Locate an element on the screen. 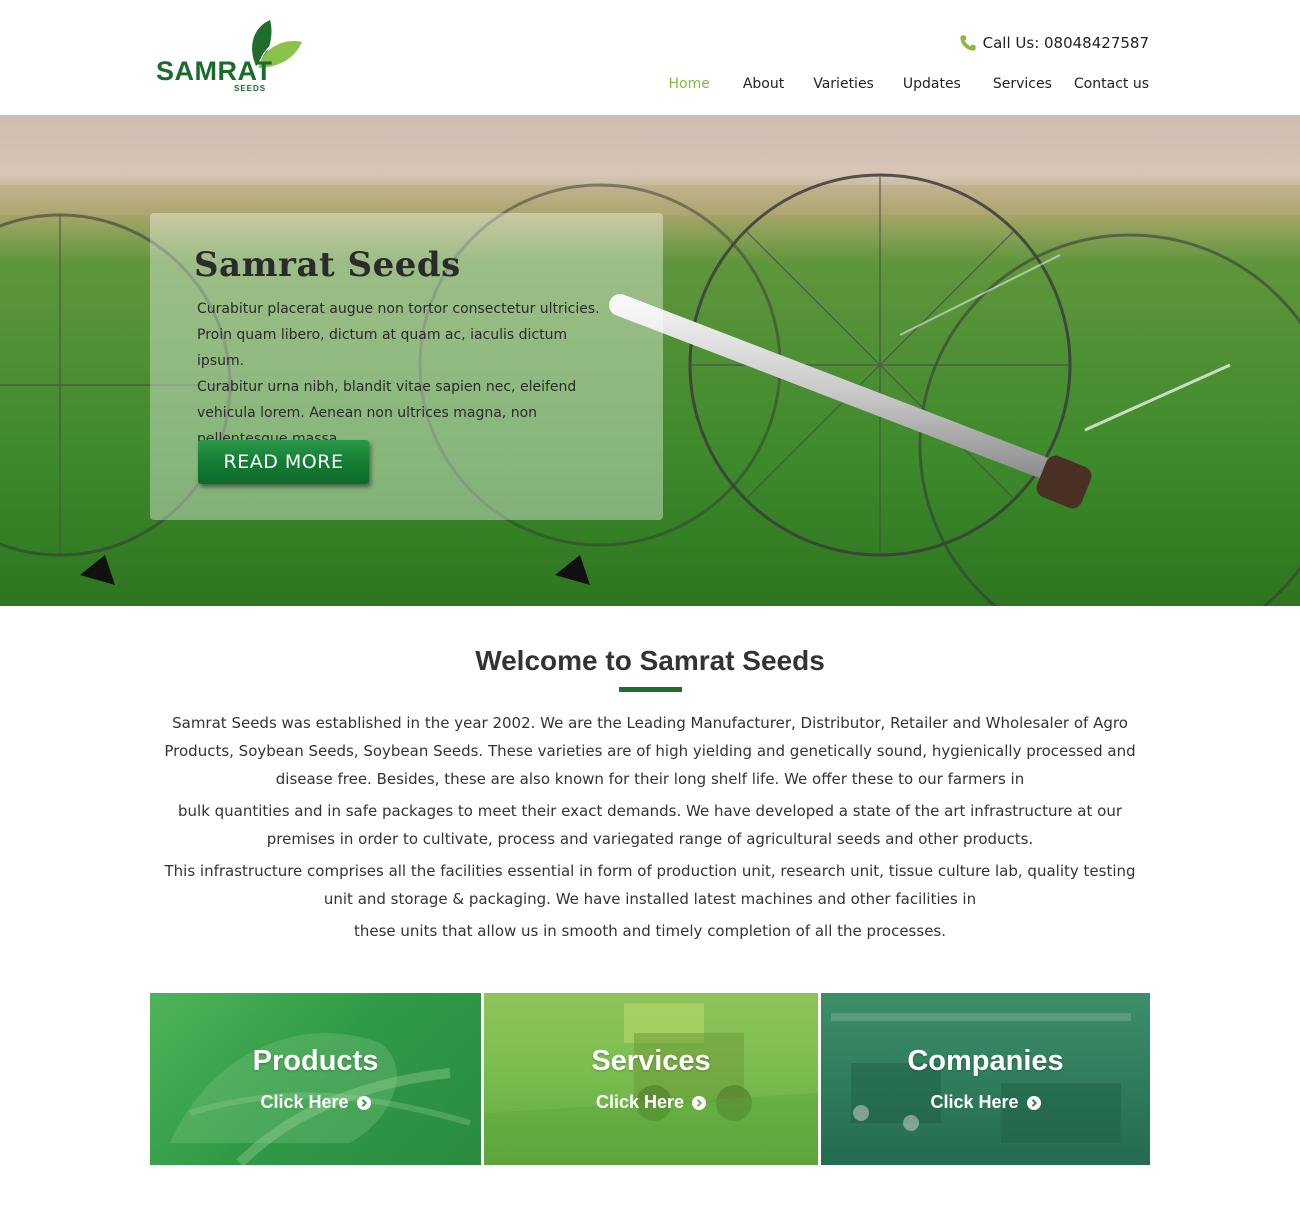 The height and width of the screenshot is (1223, 1300). tile-title: Products is located at coordinates (315, 1061).